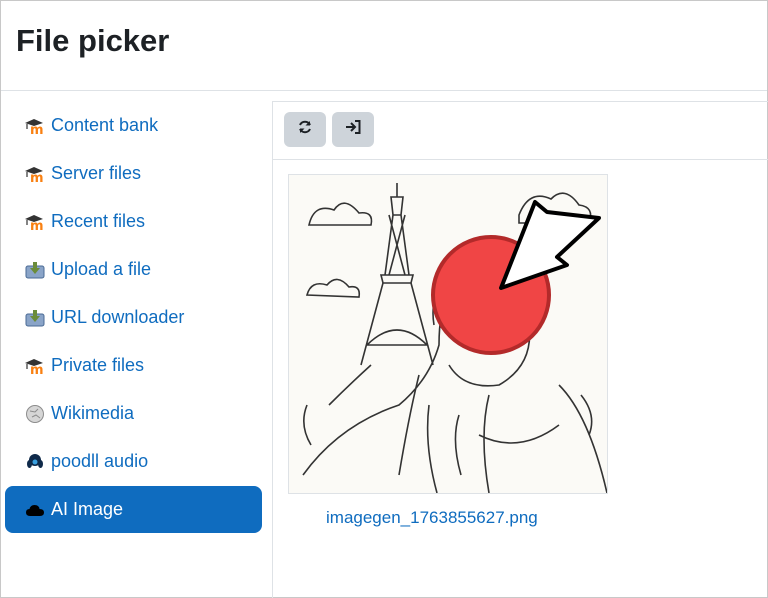 This screenshot has width=768, height=598. What do you see at coordinates (35, 270) in the screenshot?
I see `upload-icon` at bounding box center [35, 270].